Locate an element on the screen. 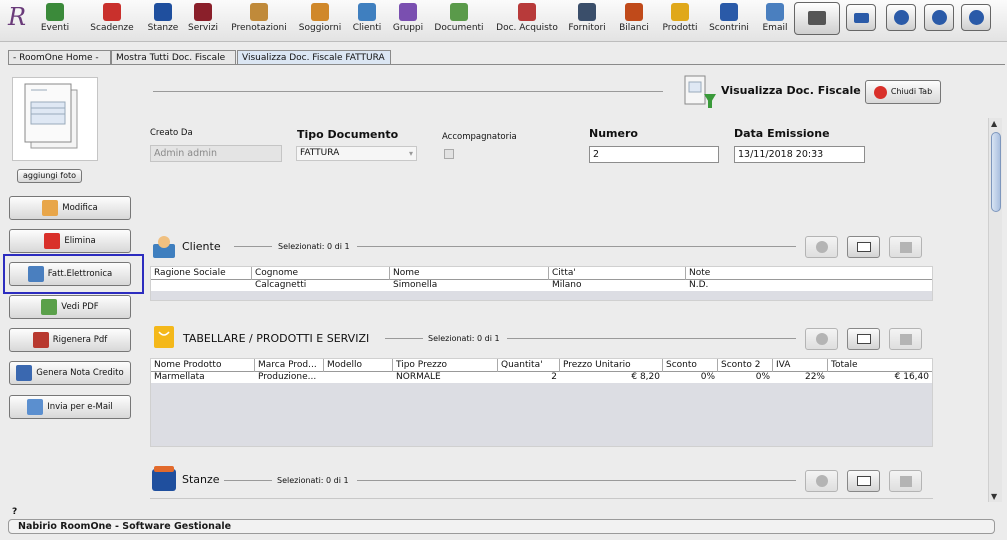 The image size is (1007, 540). cliente-add-button is located at coordinates (821, 247).